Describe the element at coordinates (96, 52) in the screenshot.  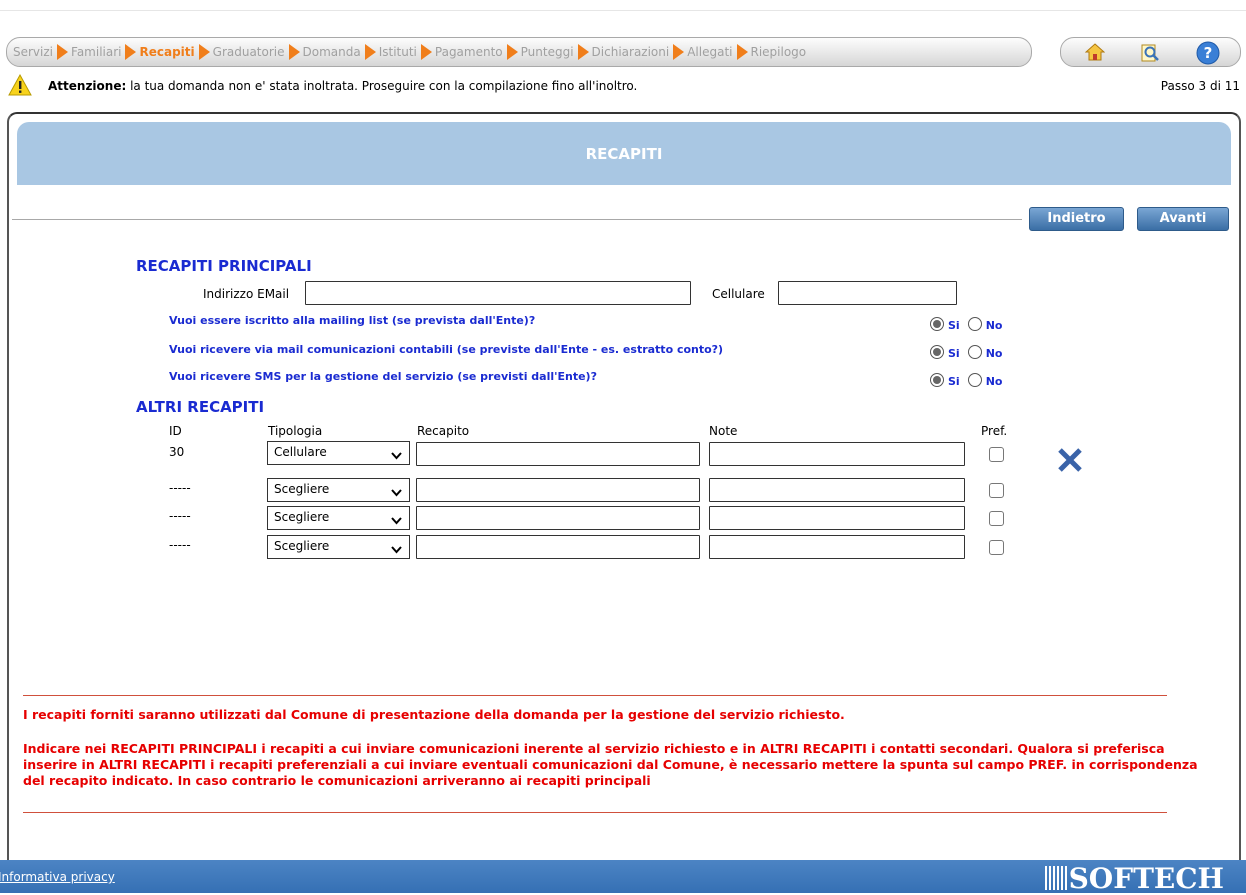
I see `step-familiari: Familiari` at that location.